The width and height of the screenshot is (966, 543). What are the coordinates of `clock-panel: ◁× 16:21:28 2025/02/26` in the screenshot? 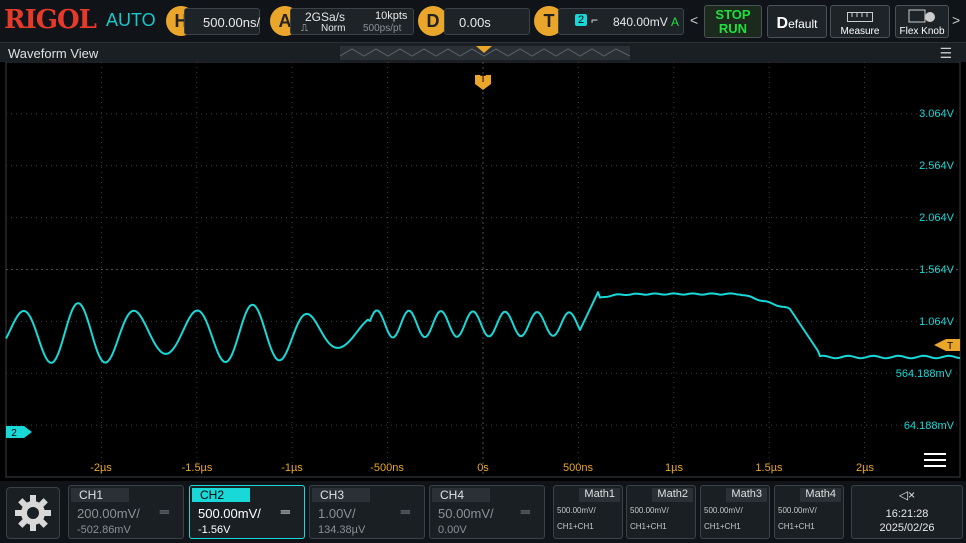 It's located at (907, 512).